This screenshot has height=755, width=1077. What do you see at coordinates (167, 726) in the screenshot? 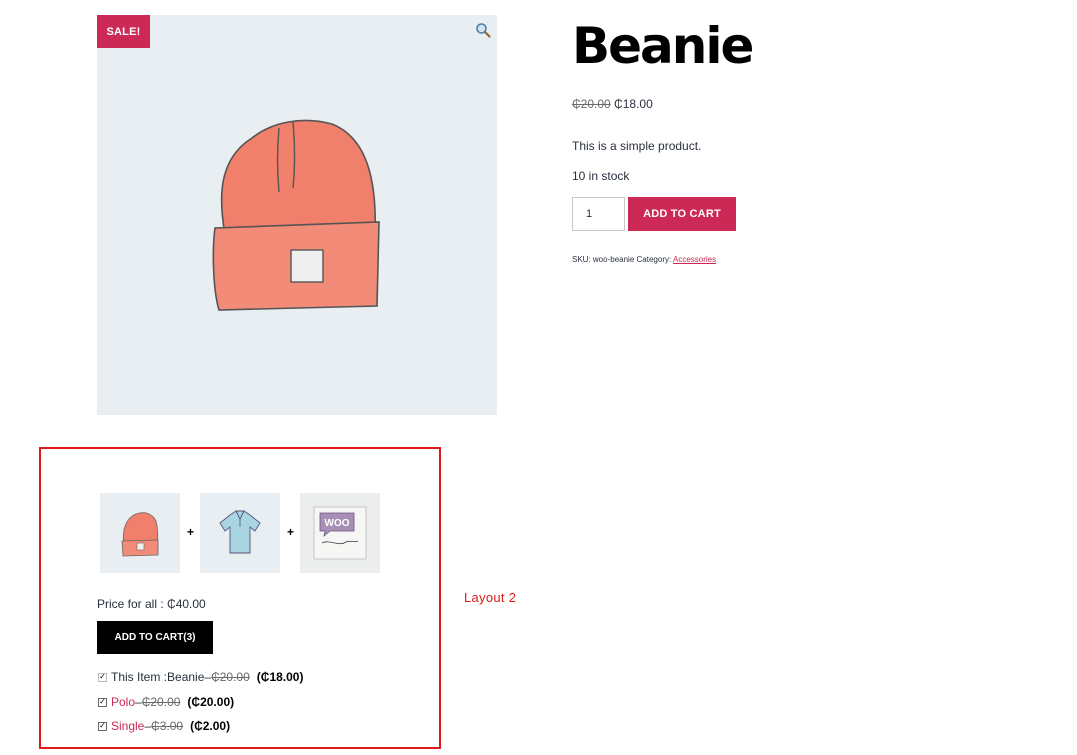
I see `item-old-price: ₵3.00` at bounding box center [167, 726].